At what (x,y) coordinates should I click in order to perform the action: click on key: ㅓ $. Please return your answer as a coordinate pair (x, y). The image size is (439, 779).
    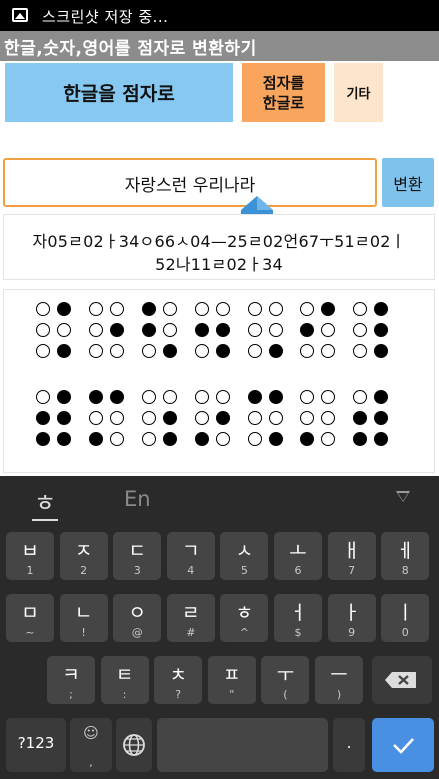
    Looking at the image, I should click on (298, 618).